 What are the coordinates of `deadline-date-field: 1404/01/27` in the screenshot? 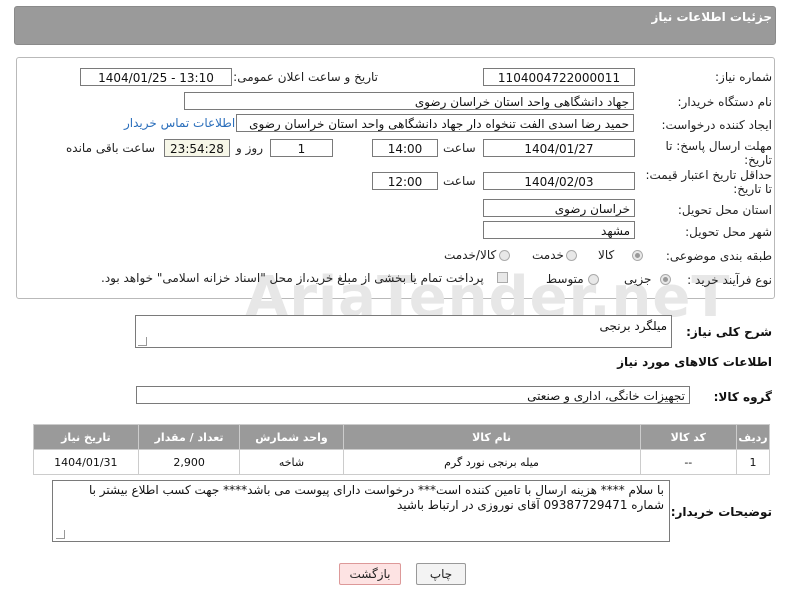 It's located at (559, 148).